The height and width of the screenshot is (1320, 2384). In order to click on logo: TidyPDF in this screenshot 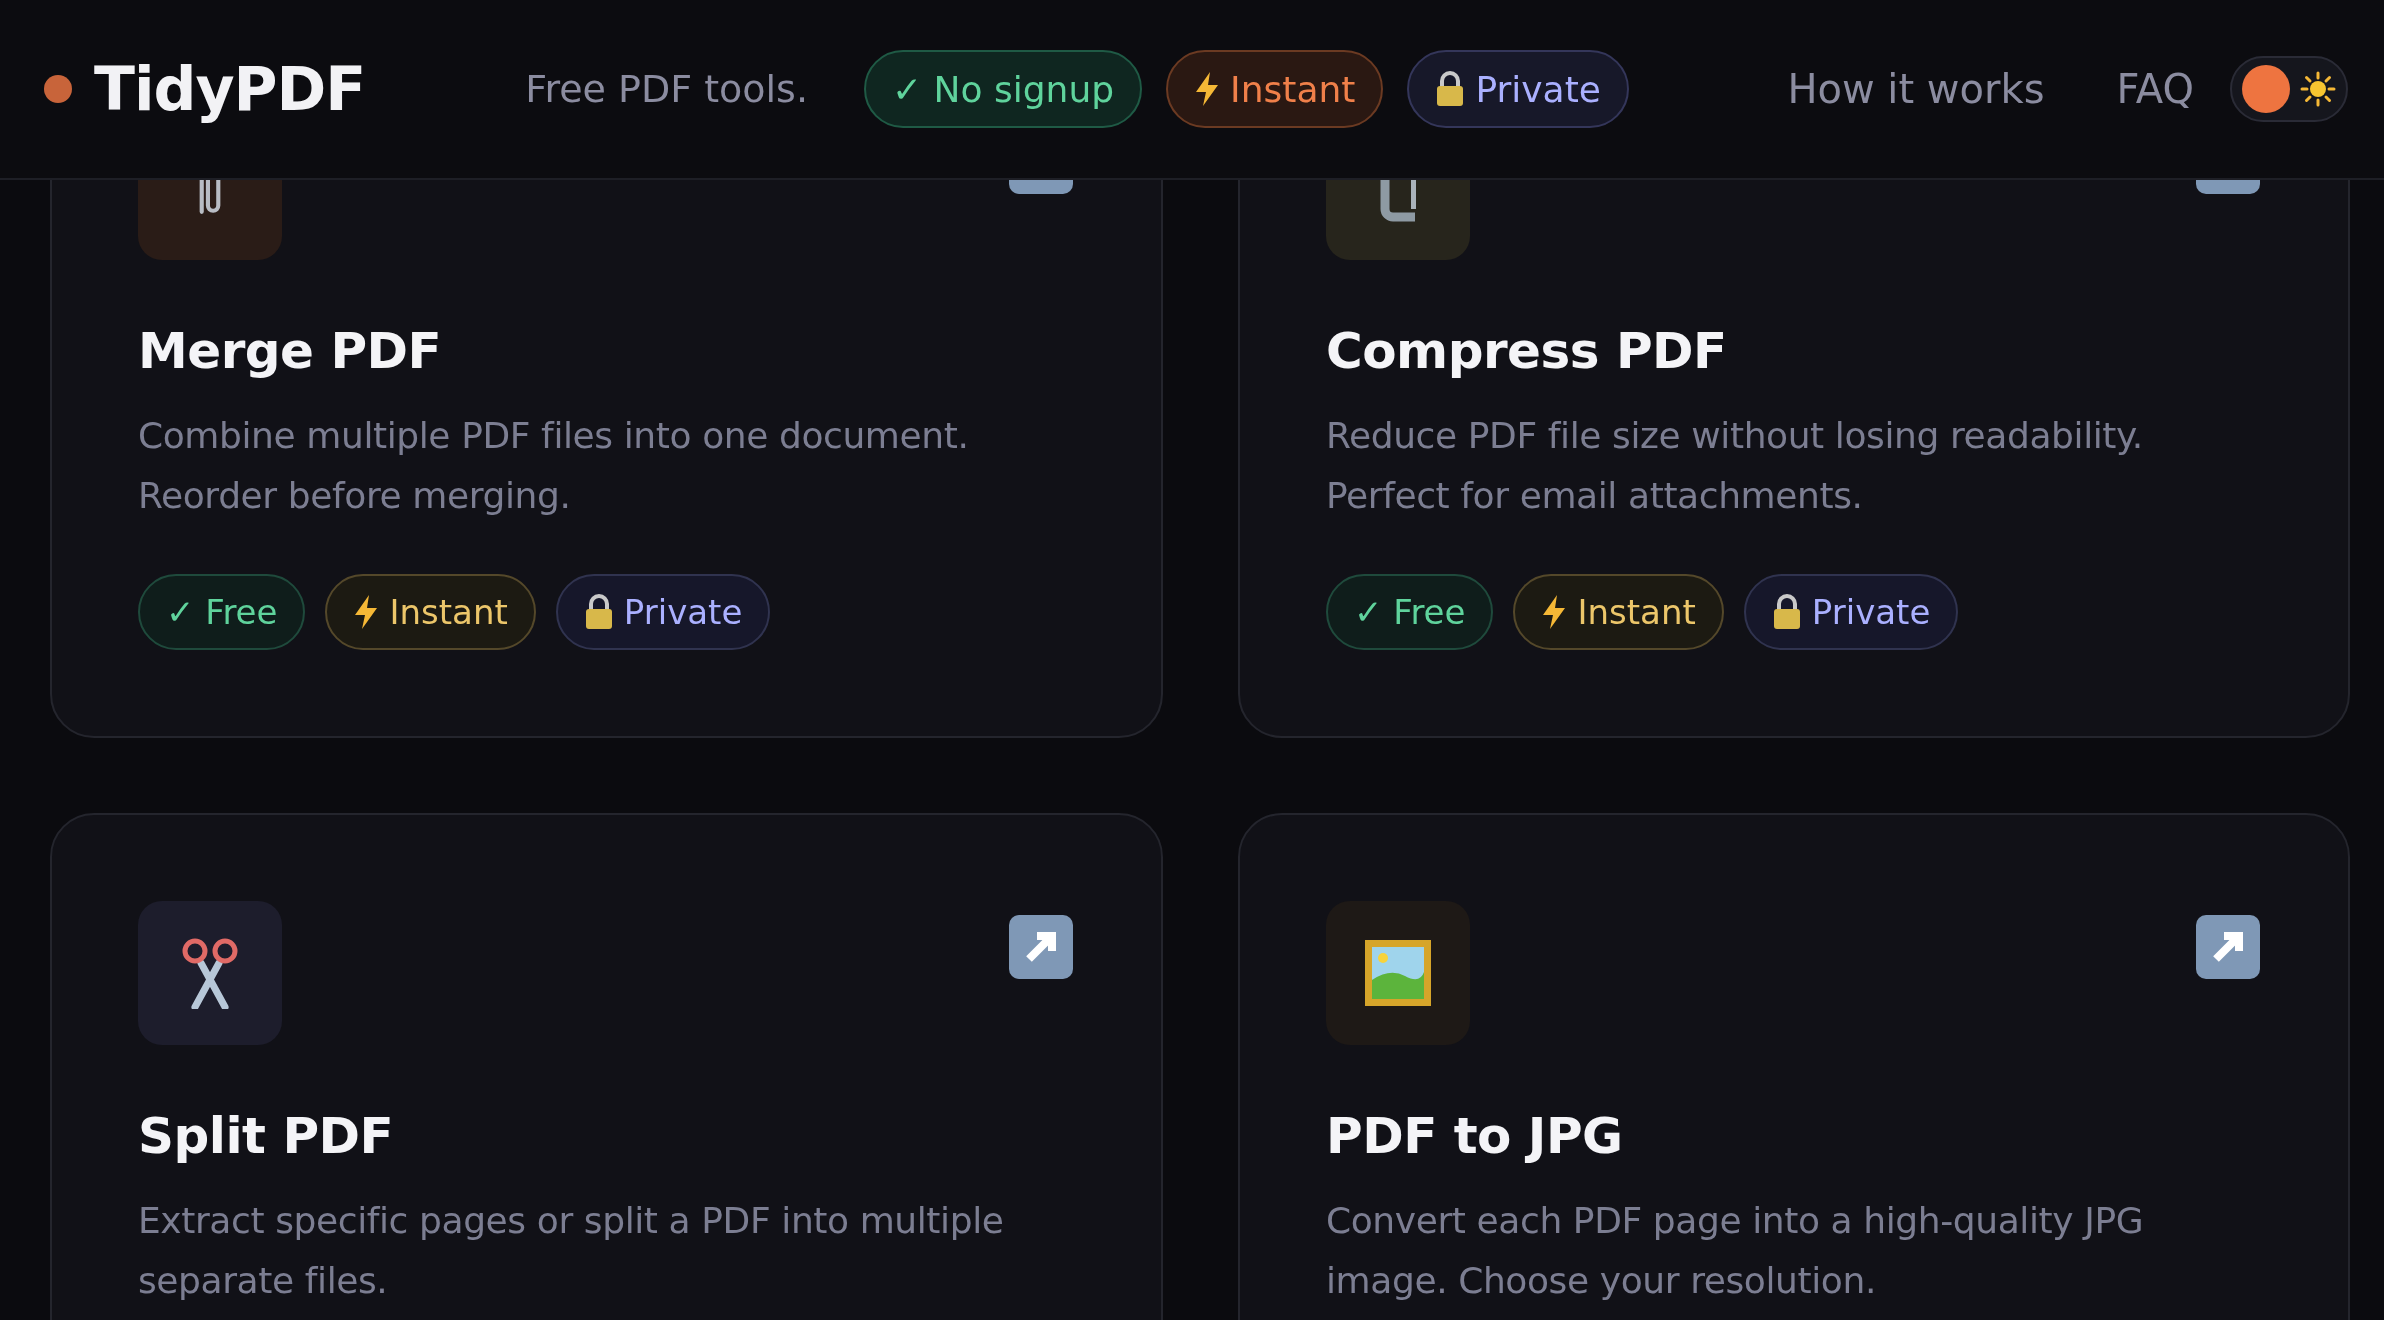, I will do `click(230, 89)`.